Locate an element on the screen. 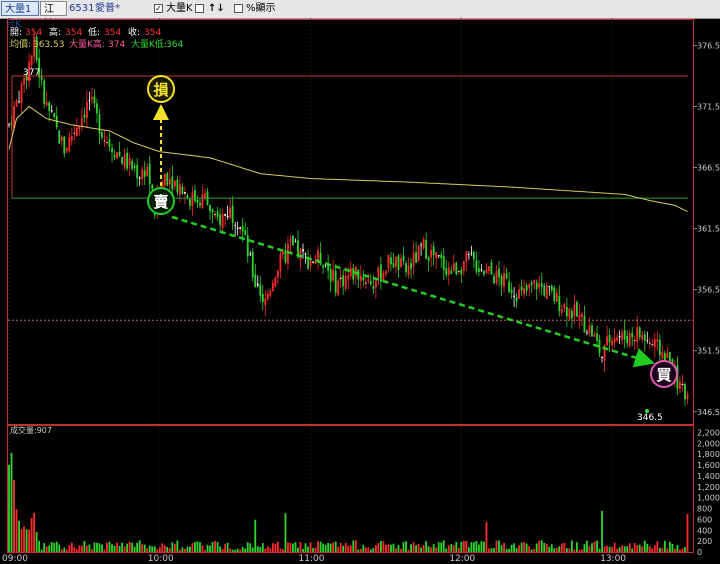 This screenshot has width=720, height=564. big-k-checkbox: ✓ is located at coordinates (158, 8).